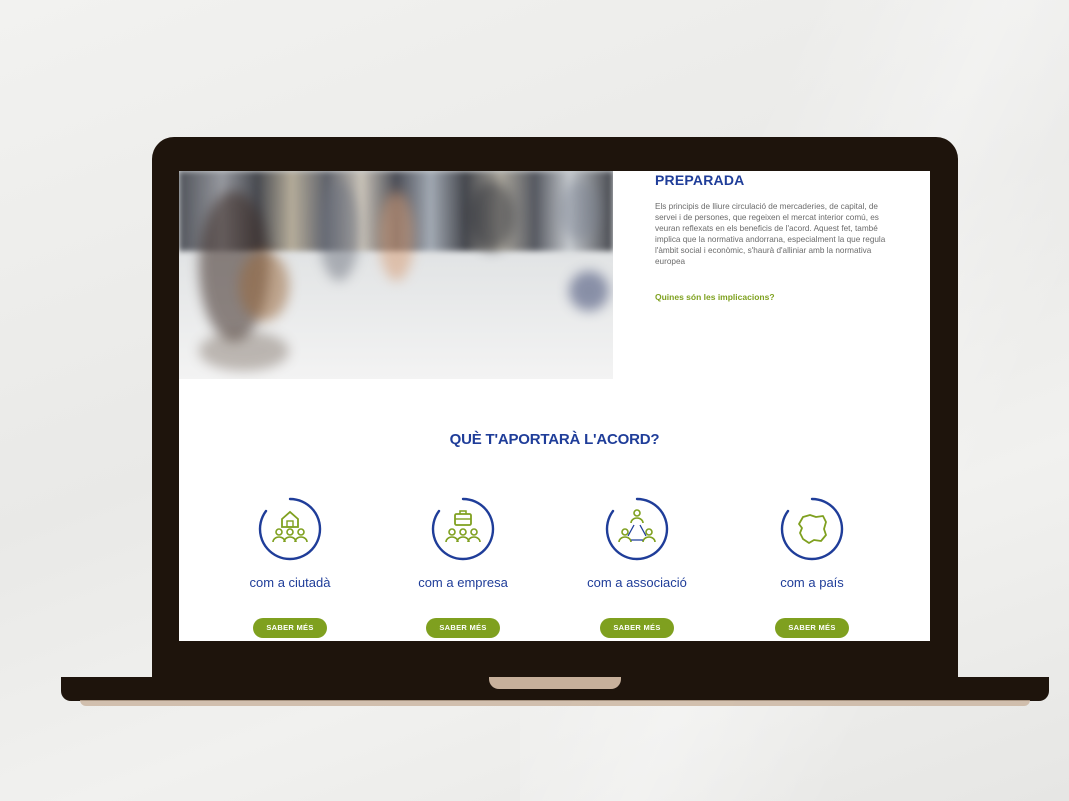  Describe the element at coordinates (715, 297) in the screenshot. I see `implications-link: Quines són les implicacions?` at that location.